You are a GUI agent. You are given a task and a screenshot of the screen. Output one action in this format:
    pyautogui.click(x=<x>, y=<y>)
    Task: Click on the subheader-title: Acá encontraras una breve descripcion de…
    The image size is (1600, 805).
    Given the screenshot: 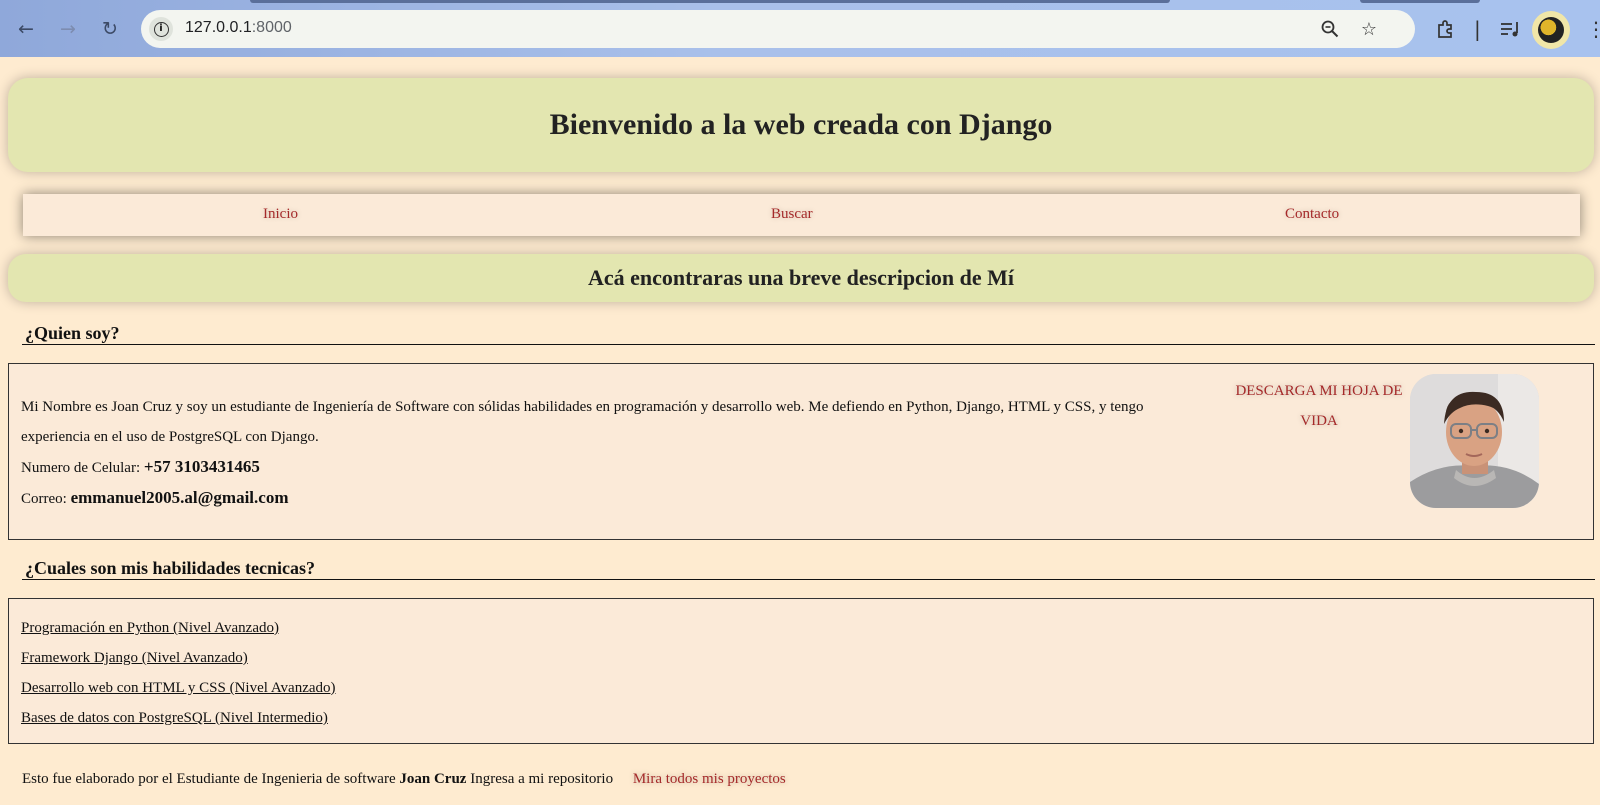 What is the action you would take?
    pyautogui.click(x=801, y=277)
    